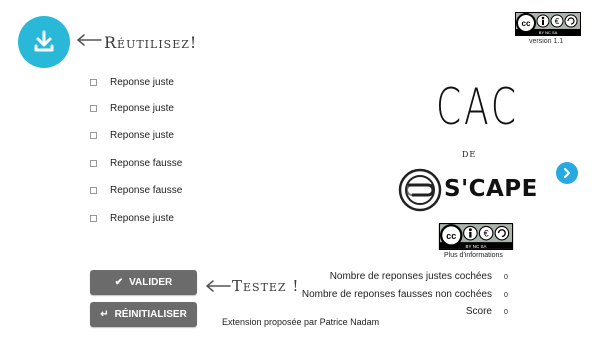 Image resolution: width=600 pixels, height=338 pixels. What do you see at coordinates (104, 314) in the screenshot?
I see `reset-icon: ↵` at bounding box center [104, 314].